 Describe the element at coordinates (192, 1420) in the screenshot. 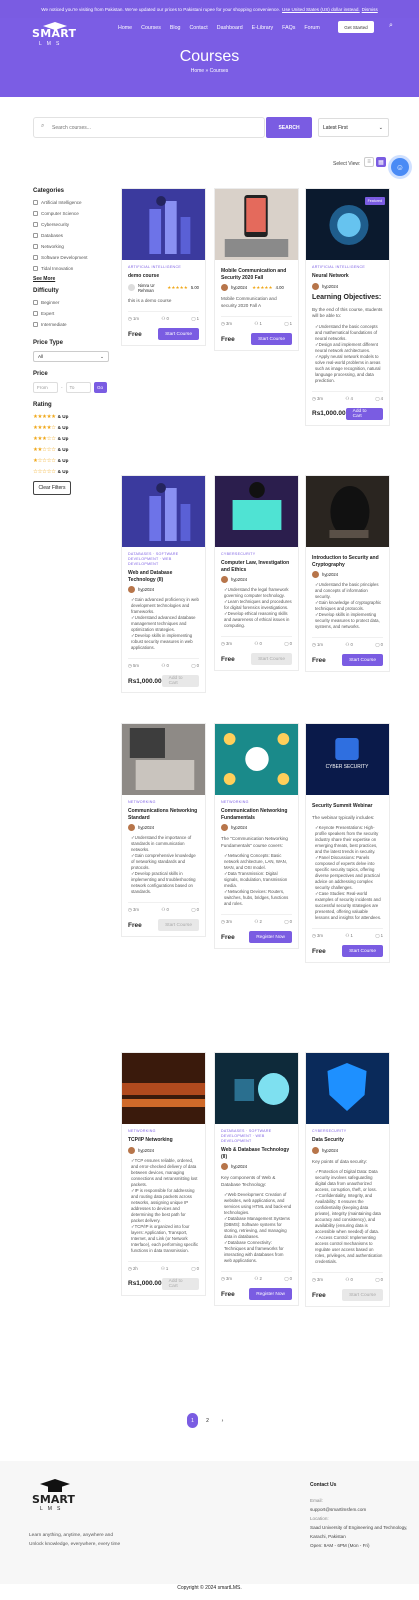

I see `page-1-button: 1` at that location.